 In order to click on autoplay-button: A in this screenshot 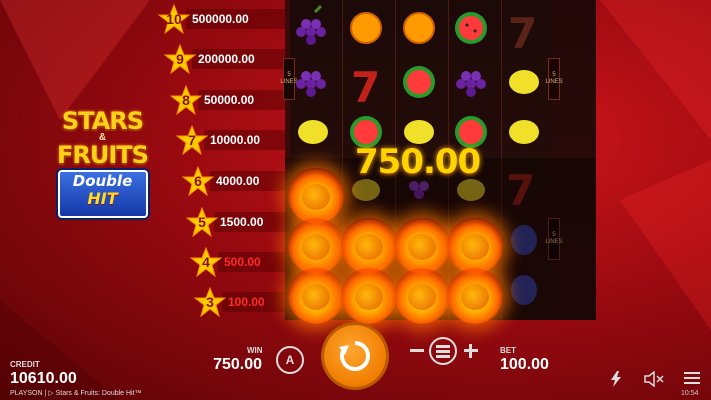, I will do `click(290, 360)`.